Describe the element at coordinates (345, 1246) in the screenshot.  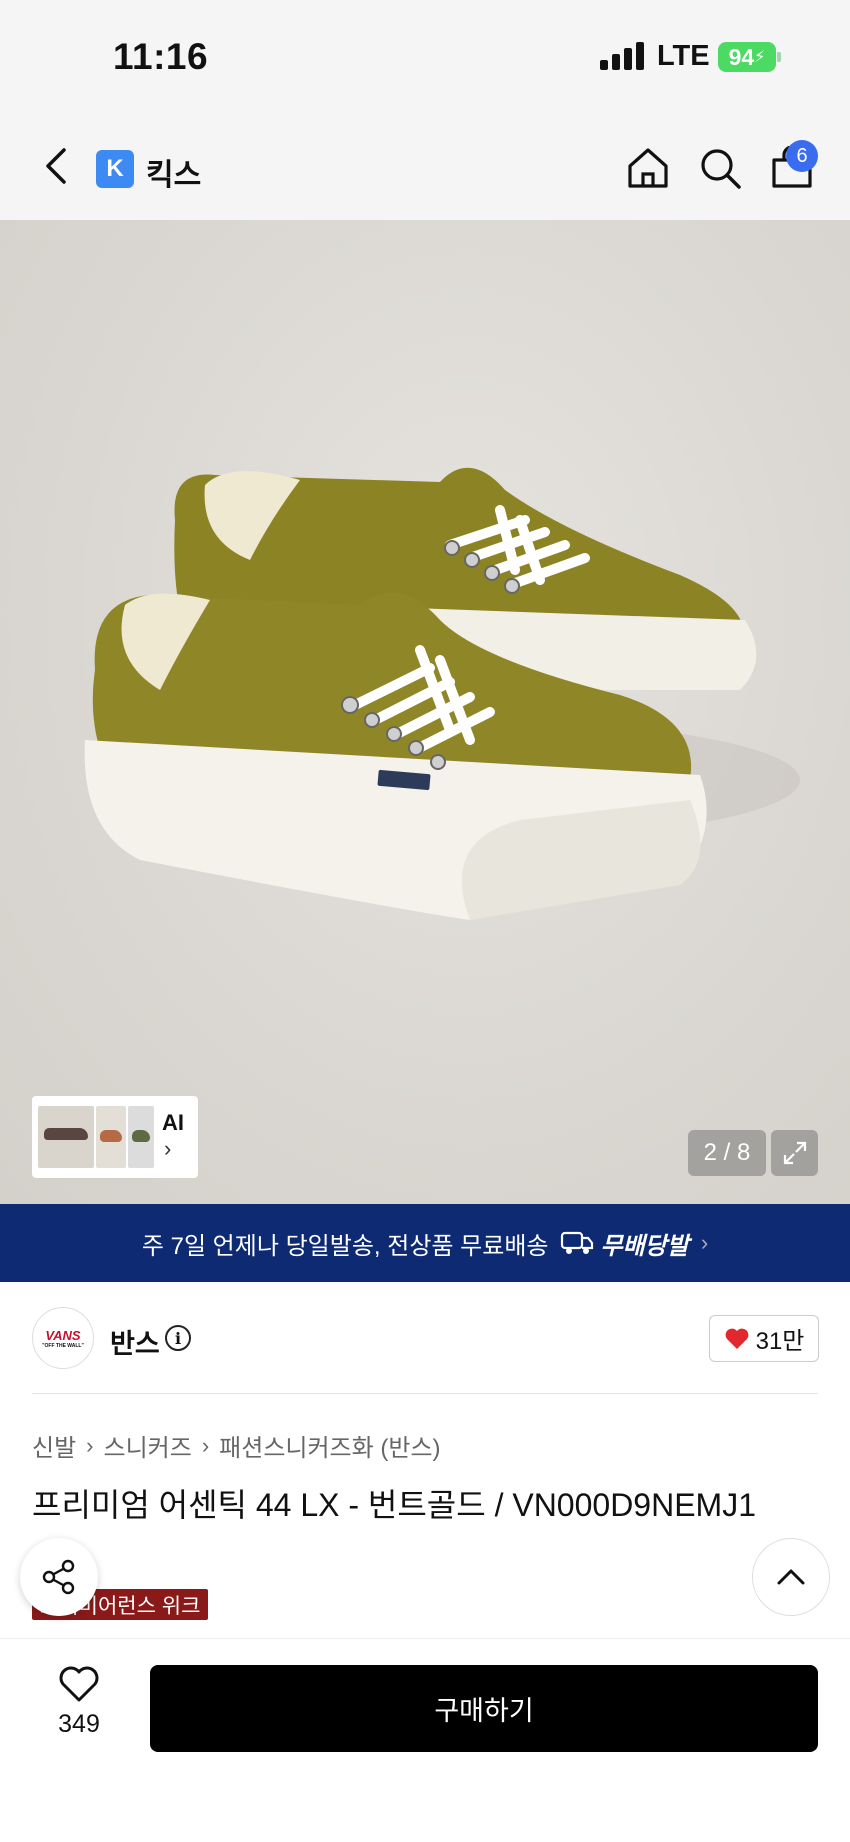
I see `banner-text: 주 7일 언제나 당일발송, 전상품 무료배송` at that location.